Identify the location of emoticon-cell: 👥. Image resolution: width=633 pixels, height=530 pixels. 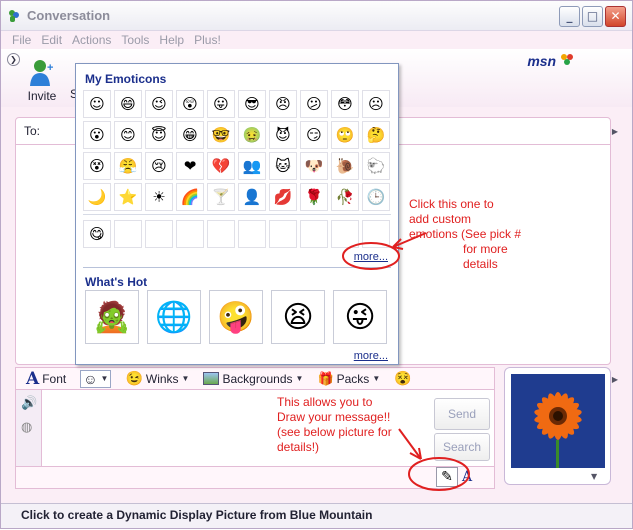
(252, 166).